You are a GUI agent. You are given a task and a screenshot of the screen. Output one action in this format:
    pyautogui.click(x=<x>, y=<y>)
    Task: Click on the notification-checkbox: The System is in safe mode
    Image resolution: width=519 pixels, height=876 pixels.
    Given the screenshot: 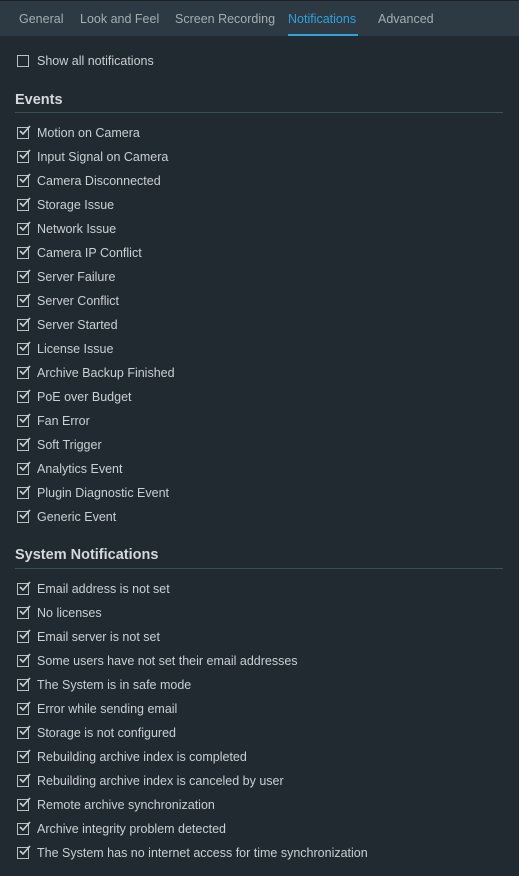 What is the action you would take?
    pyautogui.click(x=104, y=685)
    